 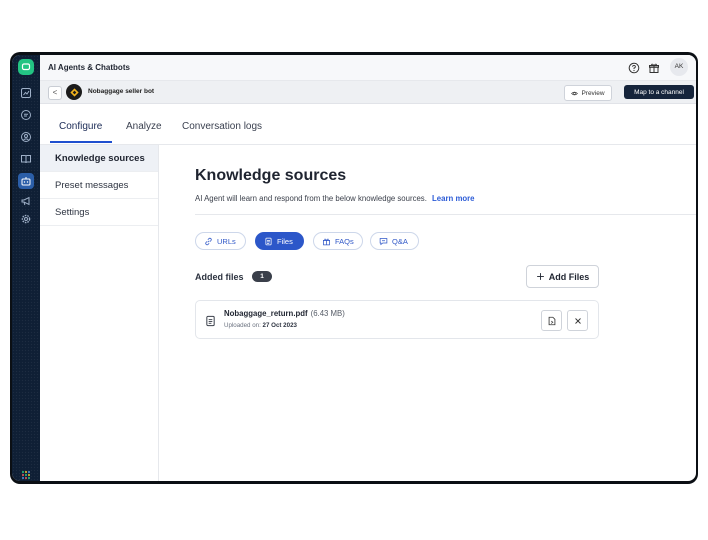 What do you see at coordinates (593, 93) in the screenshot?
I see `preview-label: Preview` at bounding box center [593, 93].